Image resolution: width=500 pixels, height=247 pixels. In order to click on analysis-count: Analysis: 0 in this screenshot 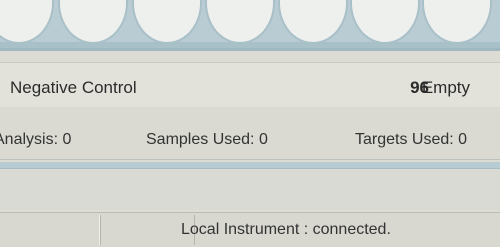, I will do `click(36, 139)`.